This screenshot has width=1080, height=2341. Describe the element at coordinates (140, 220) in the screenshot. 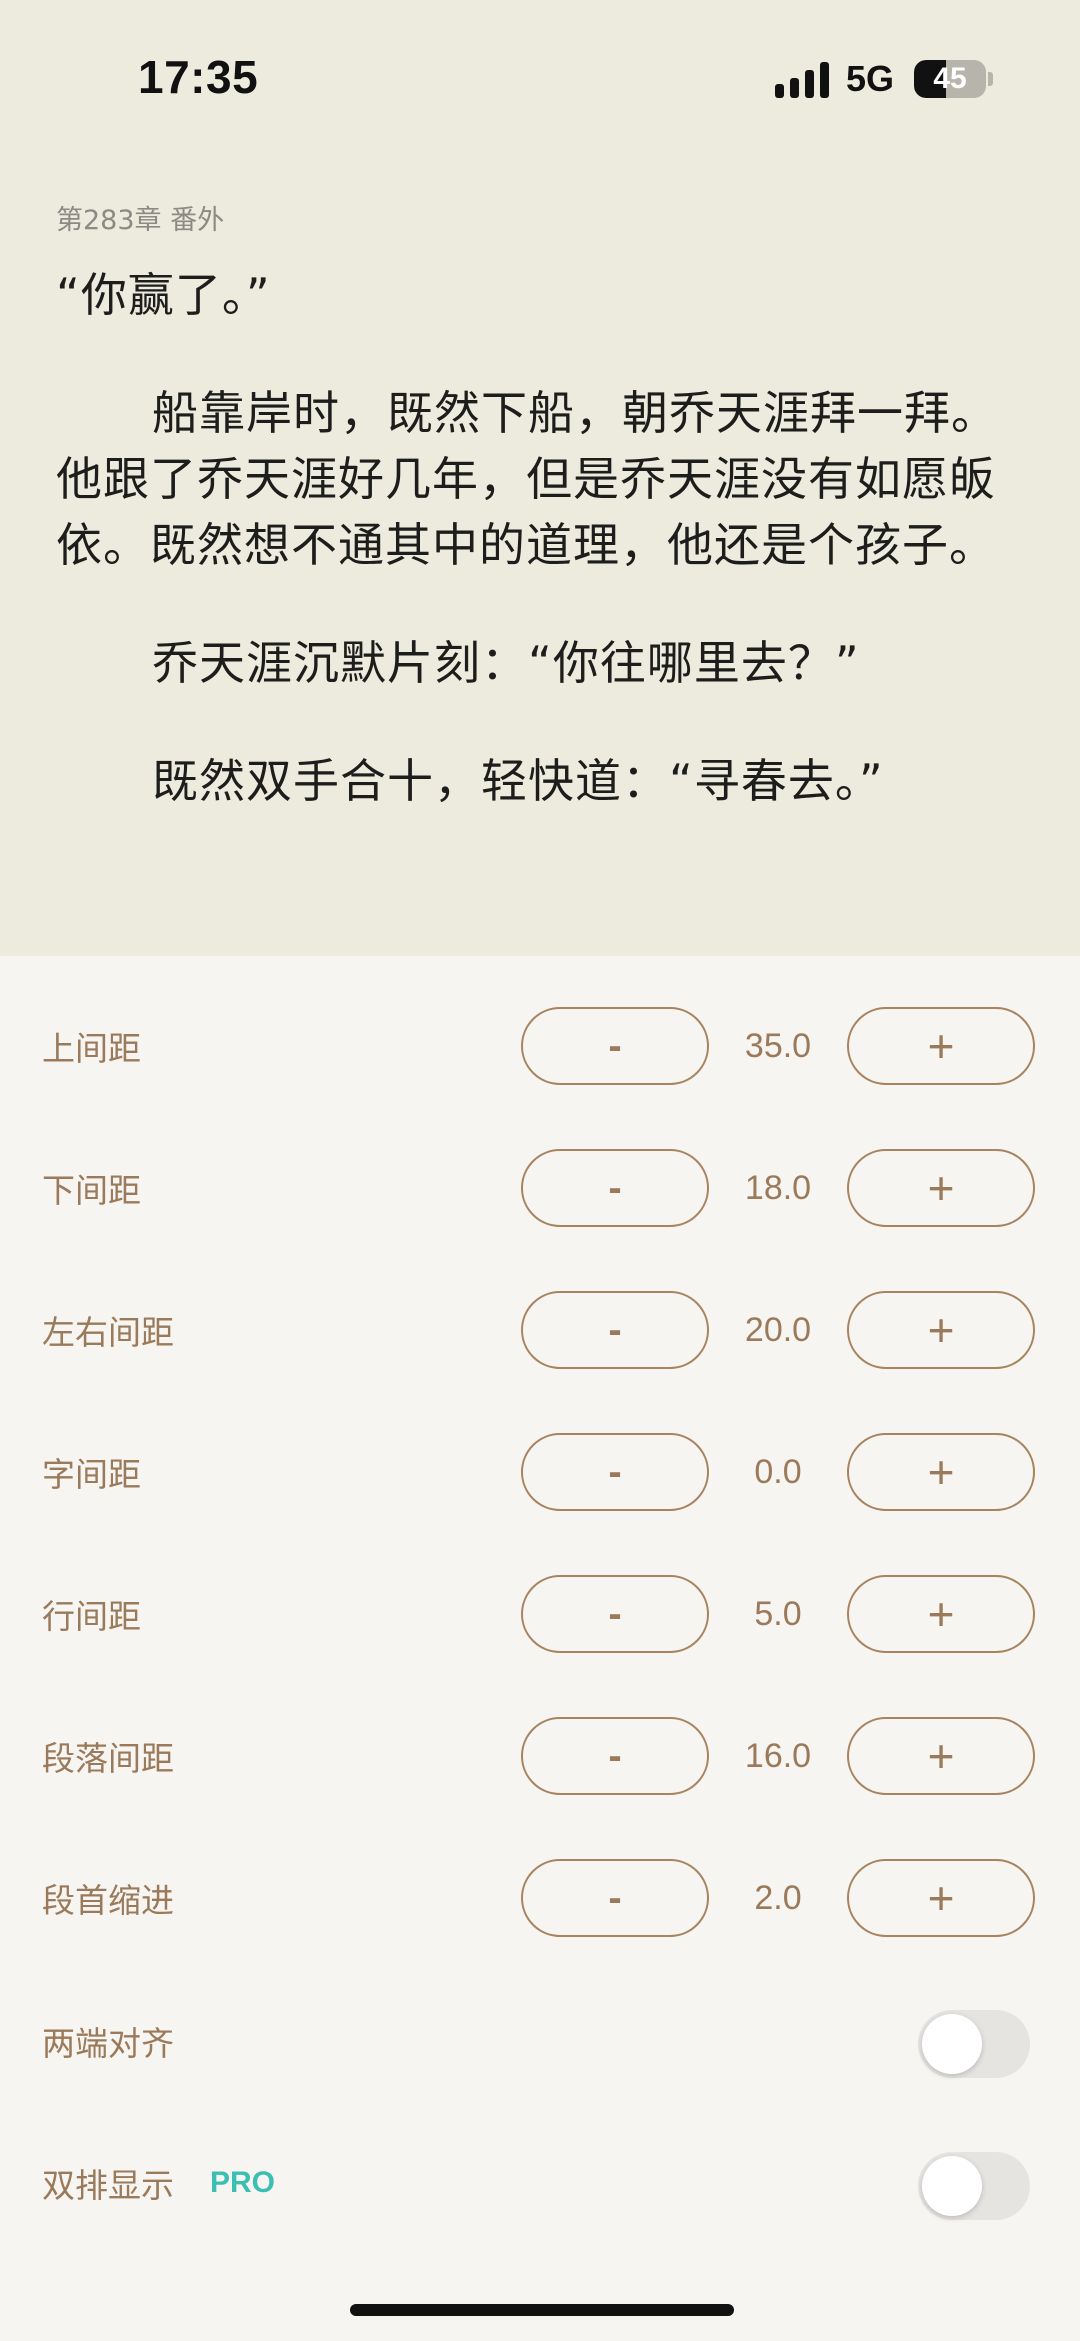

I see `chapter-title: 第283章 番外` at that location.